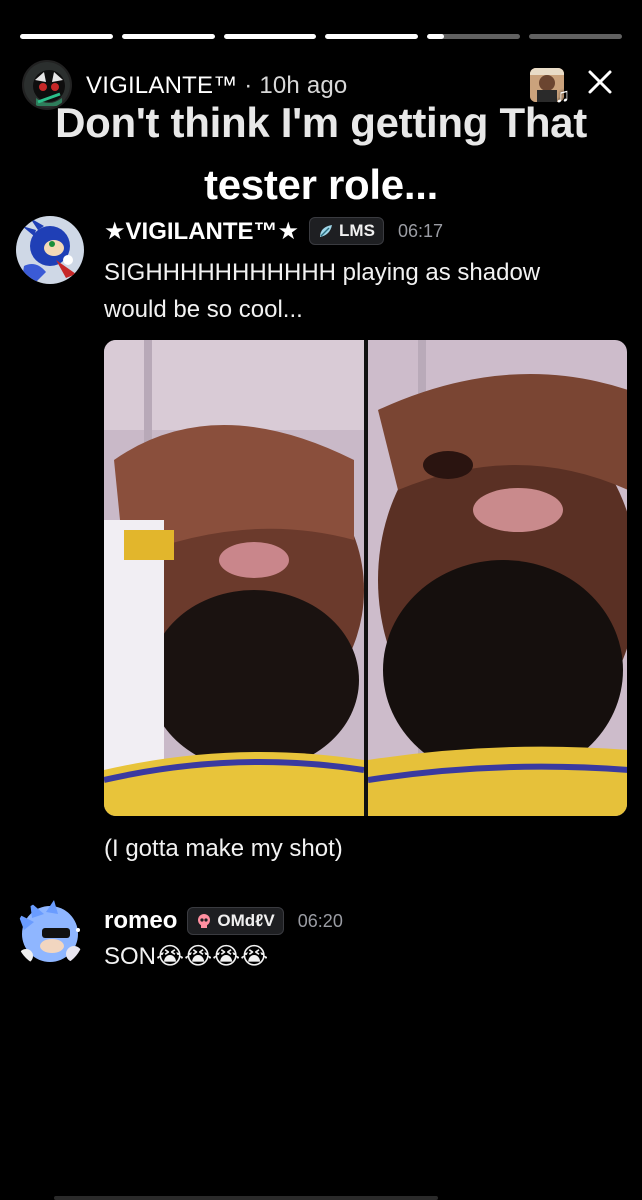 This screenshot has width=642, height=1200. Describe the element at coordinates (357, 230) in the screenshot. I see `guild-tag-label: LMS` at that location.